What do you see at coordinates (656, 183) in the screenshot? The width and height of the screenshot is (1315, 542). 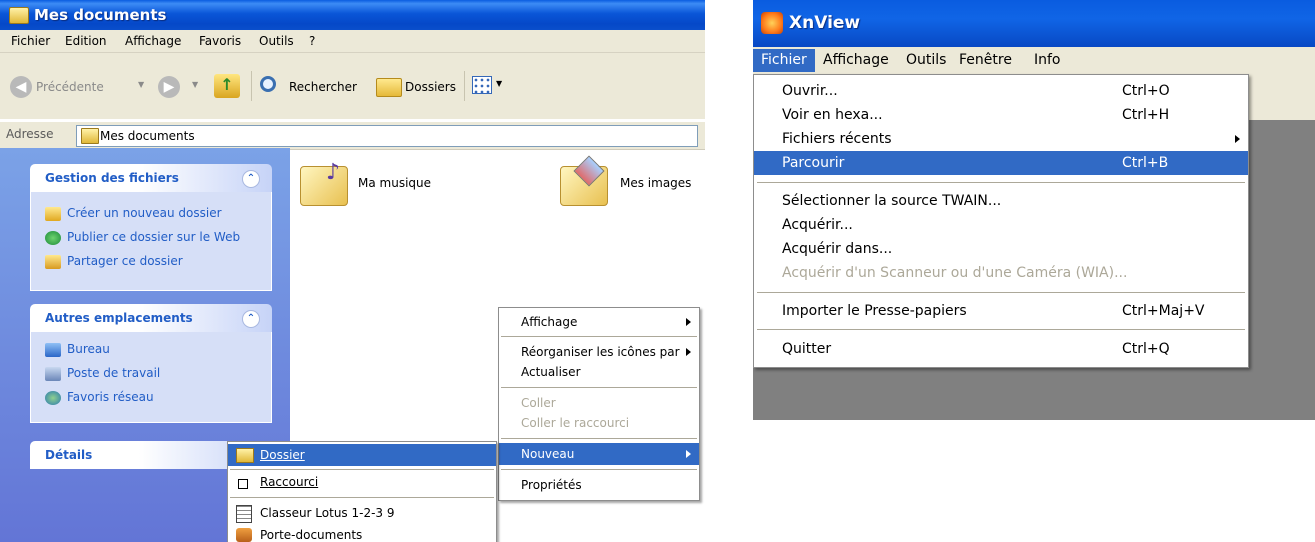 I see `folder-label: Mes images` at bounding box center [656, 183].